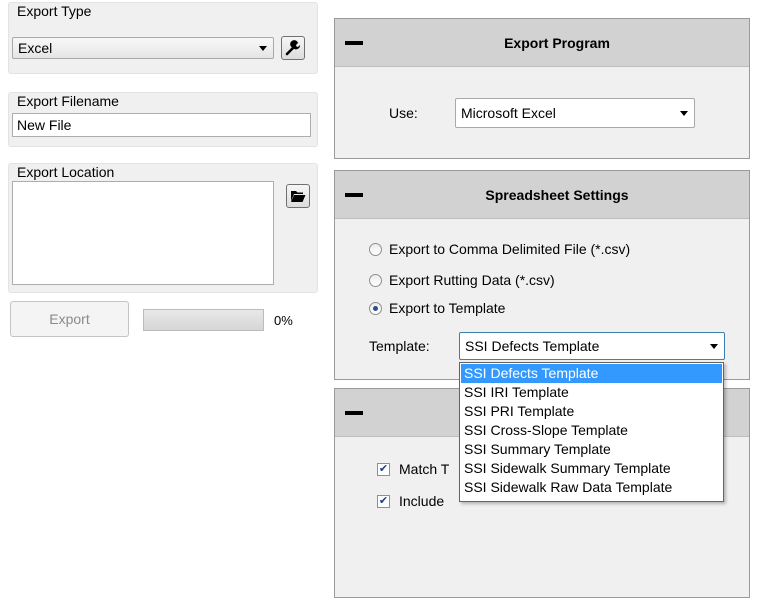  Describe the element at coordinates (424, 469) in the screenshot. I see `checkbox-match-label: Match T` at that location.